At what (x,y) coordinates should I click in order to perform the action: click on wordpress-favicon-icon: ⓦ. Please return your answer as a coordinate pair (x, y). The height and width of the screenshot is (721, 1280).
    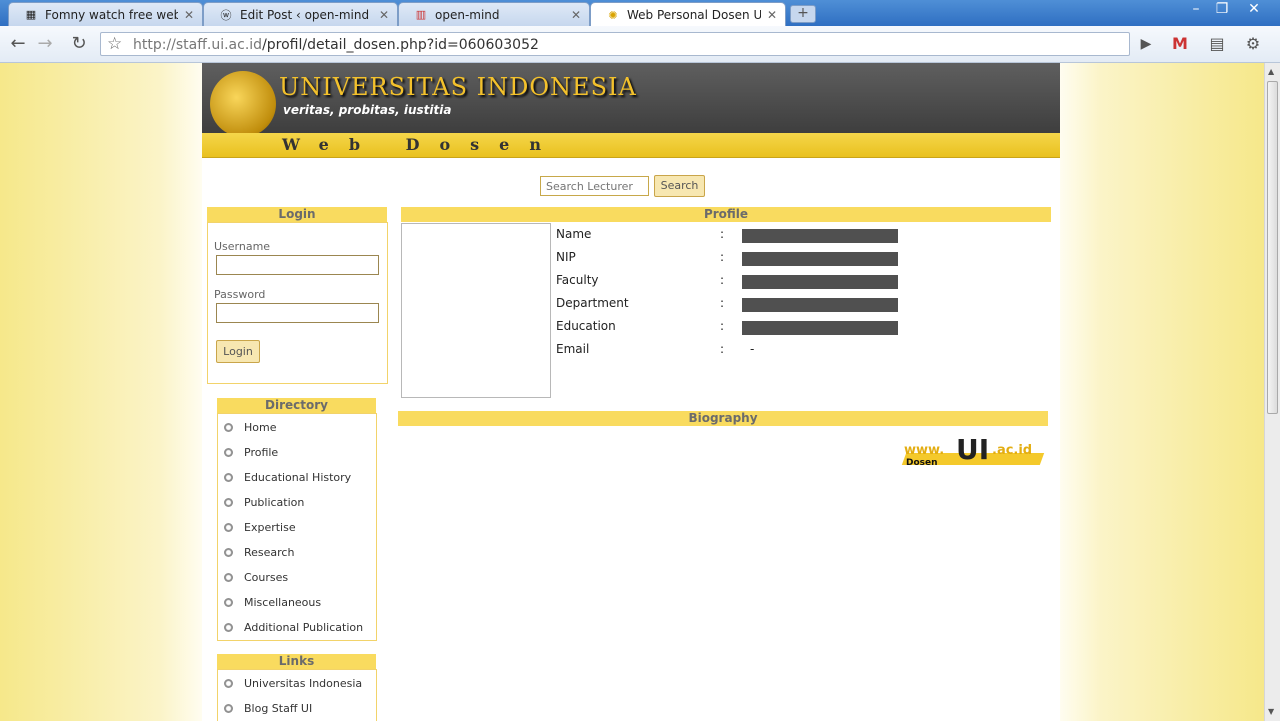
    Looking at the image, I should click on (226, 15).